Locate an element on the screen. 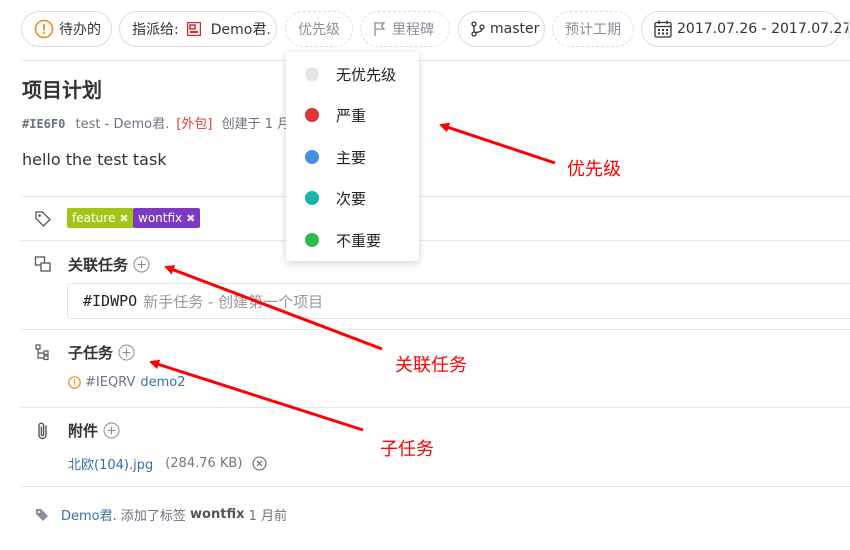 This screenshot has width=850, height=550. subtasks-title: 子任务 is located at coordinates (101, 352).